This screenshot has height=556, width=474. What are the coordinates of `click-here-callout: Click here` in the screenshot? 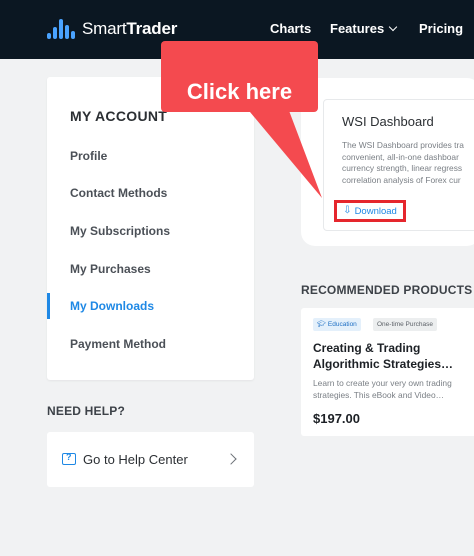 It's located at (239, 76).